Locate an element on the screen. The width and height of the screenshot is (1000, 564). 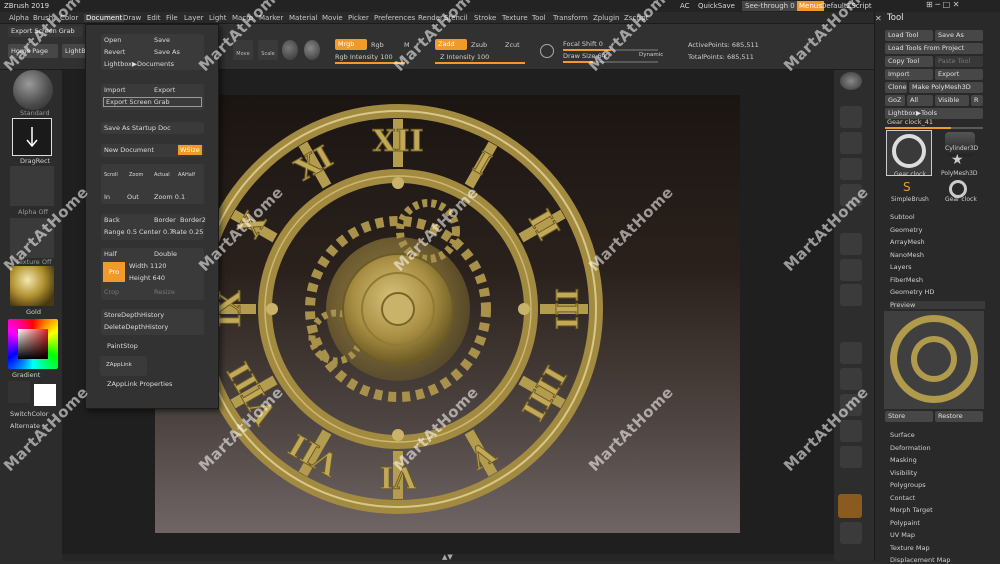
secondary-color-swatch is located at coordinates (19, 392).